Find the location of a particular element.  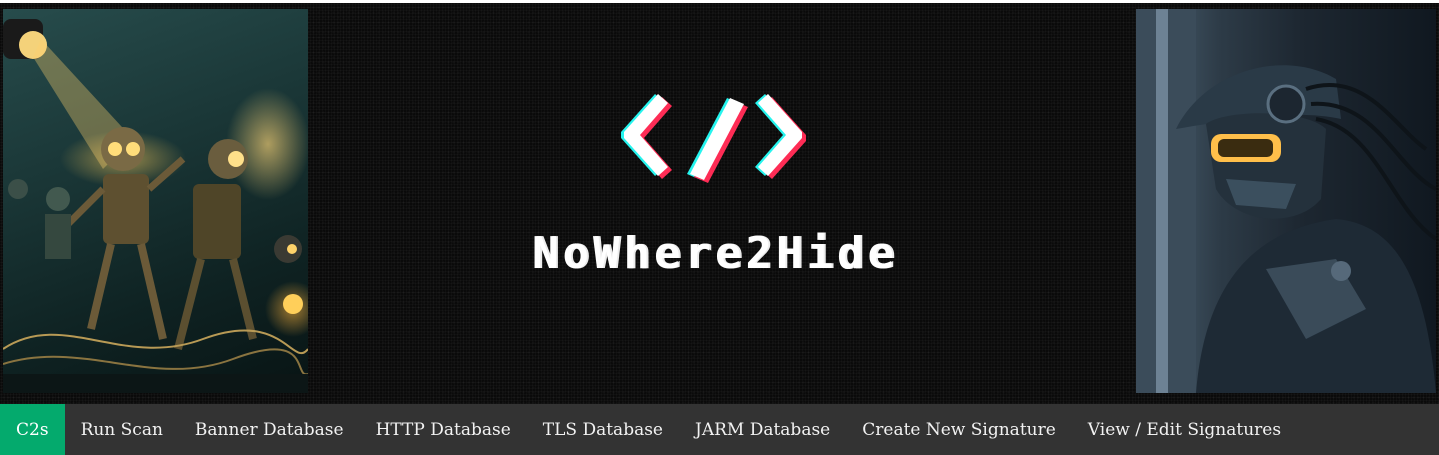

nav-item-run-scan: Run Scan is located at coordinates (122, 429).